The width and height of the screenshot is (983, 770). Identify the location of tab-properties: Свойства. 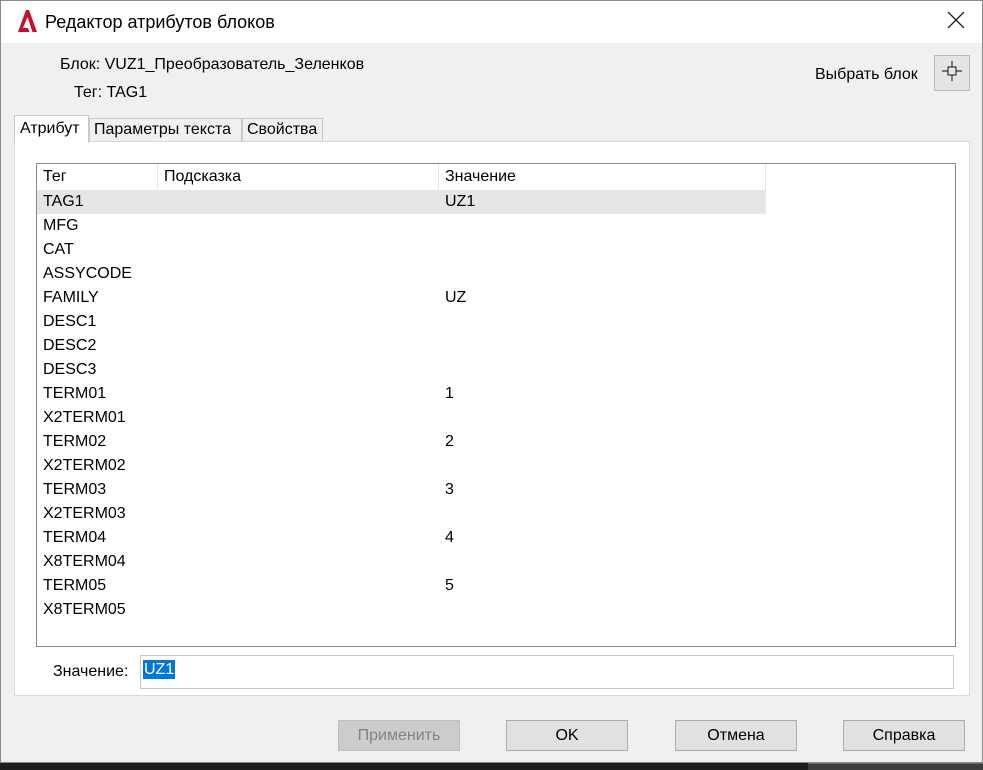
(282, 130).